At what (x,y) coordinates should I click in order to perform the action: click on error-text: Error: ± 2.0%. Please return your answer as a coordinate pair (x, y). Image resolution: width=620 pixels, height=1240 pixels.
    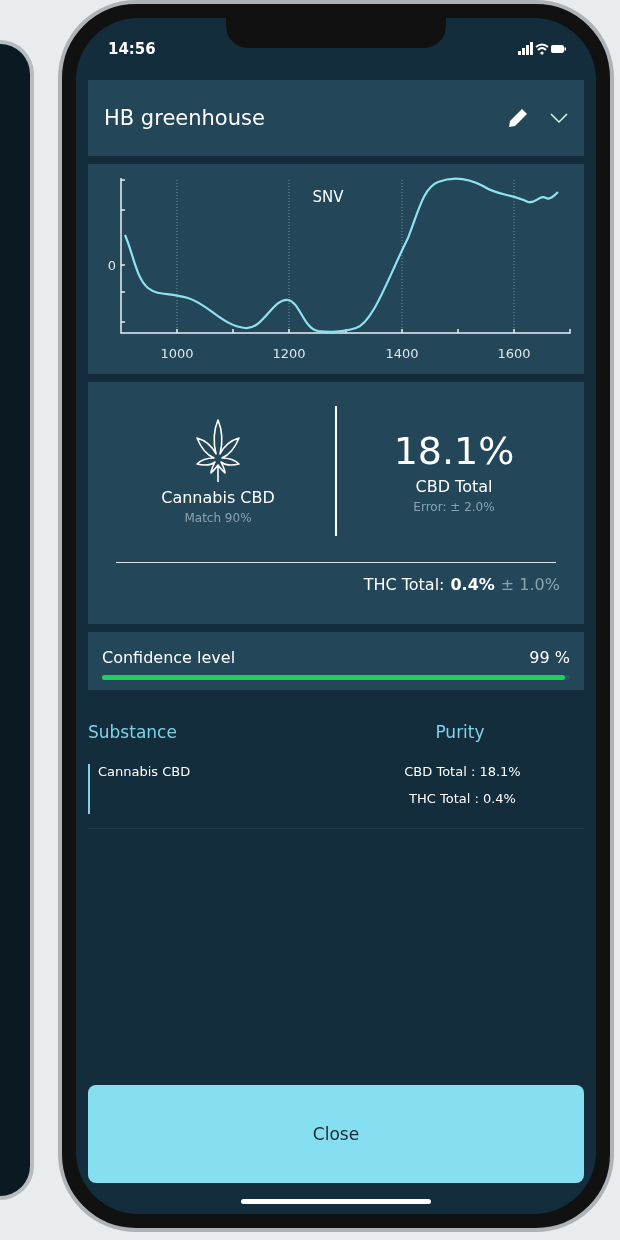
    Looking at the image, I should click on (454, 506).